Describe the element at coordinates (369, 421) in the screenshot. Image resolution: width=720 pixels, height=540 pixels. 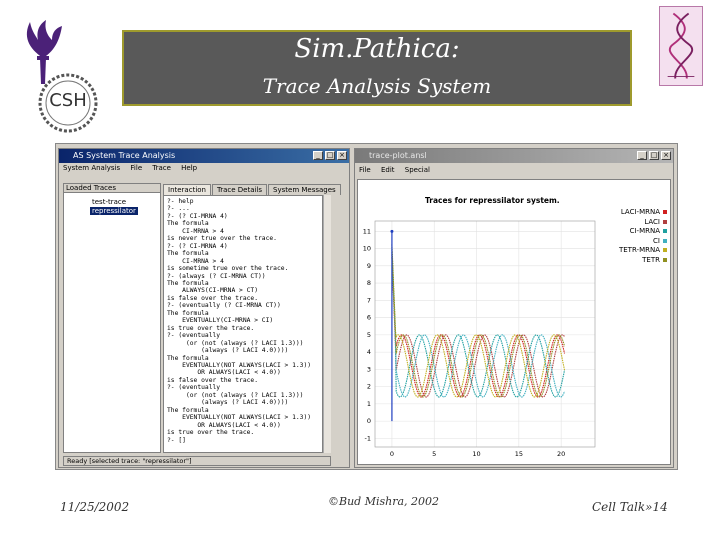
I see `y-tick-label: 0` at that location.